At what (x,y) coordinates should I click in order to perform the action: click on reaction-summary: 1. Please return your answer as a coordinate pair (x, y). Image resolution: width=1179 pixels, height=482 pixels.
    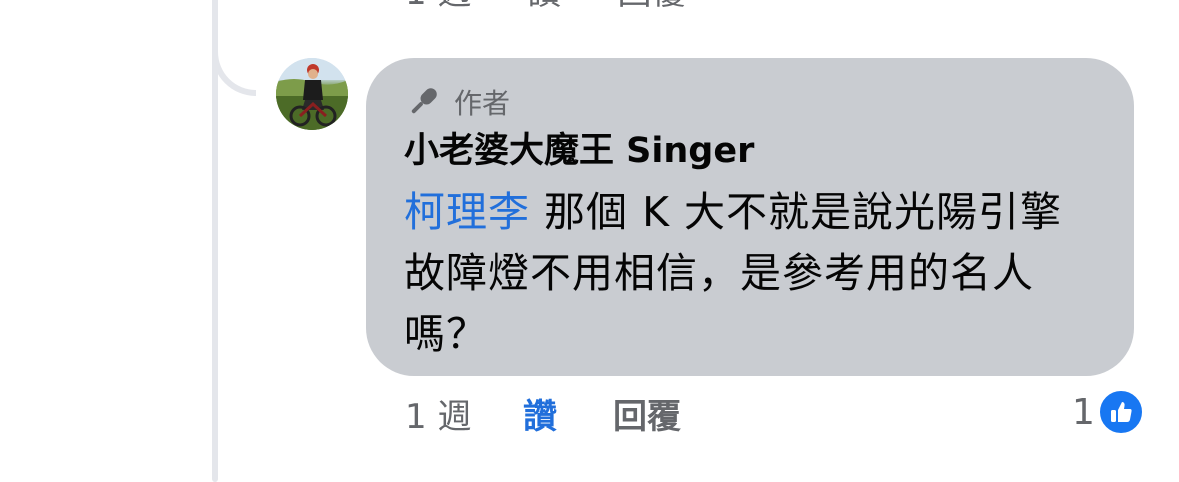
    Looking at the image, I should click on (1108, 412).